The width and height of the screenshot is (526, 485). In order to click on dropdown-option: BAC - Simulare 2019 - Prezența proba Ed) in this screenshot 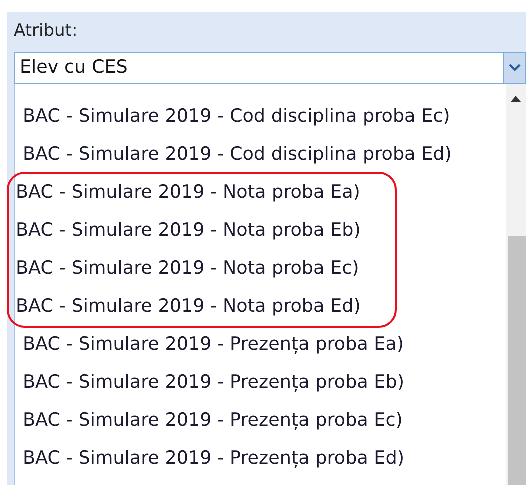, I will do `click(260, 459)`.